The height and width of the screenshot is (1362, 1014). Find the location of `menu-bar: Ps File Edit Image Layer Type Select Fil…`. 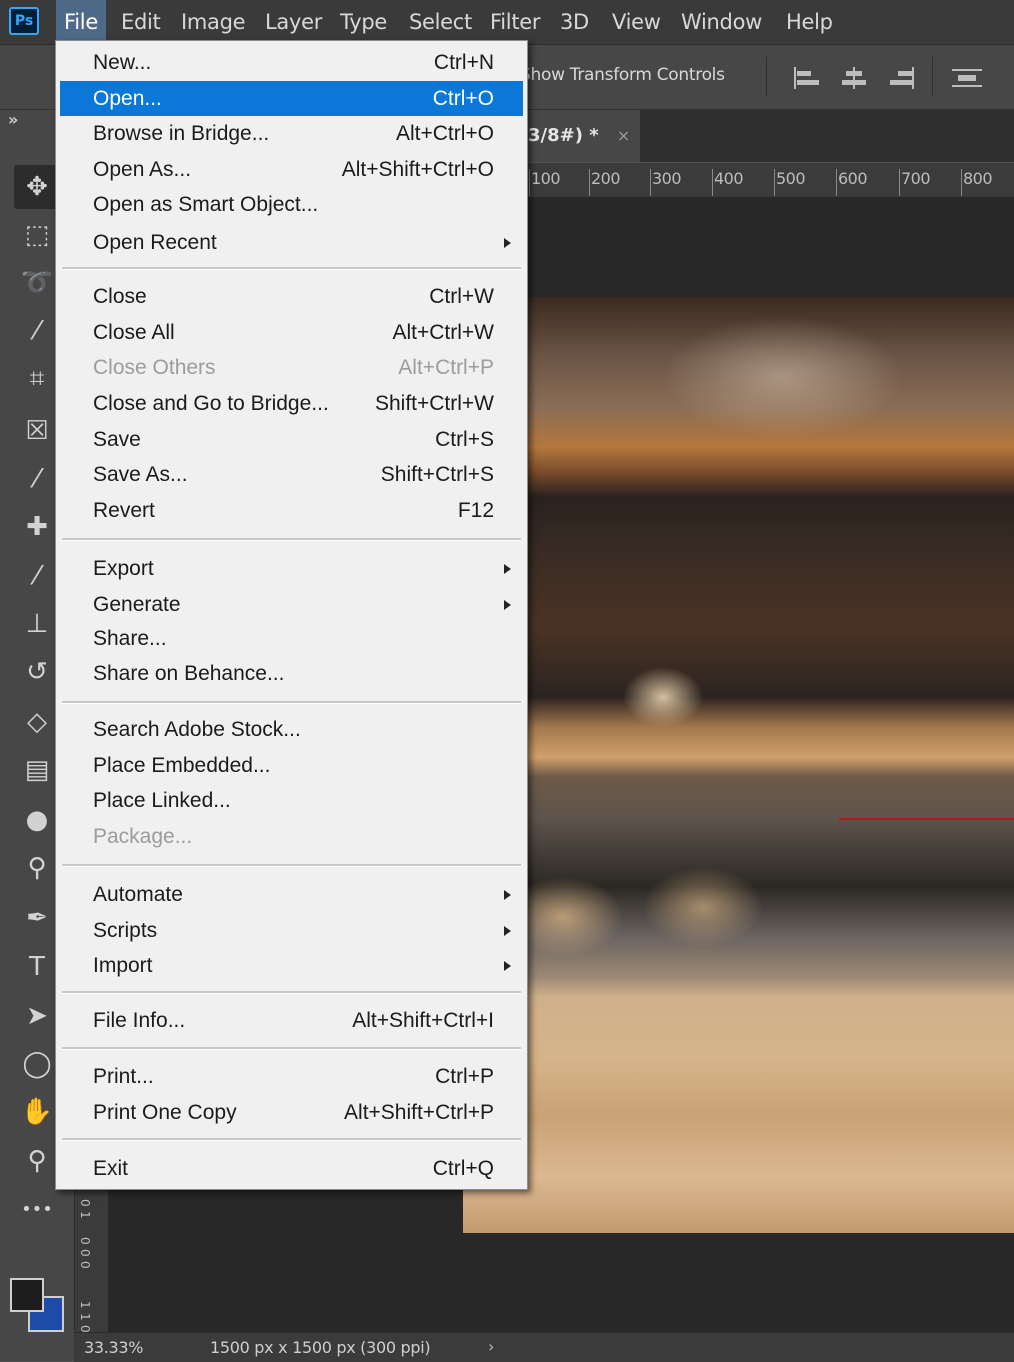

menu-bar: Ps File Edit Image Layer Type Select Fil… is located at coordinates (507, 22).